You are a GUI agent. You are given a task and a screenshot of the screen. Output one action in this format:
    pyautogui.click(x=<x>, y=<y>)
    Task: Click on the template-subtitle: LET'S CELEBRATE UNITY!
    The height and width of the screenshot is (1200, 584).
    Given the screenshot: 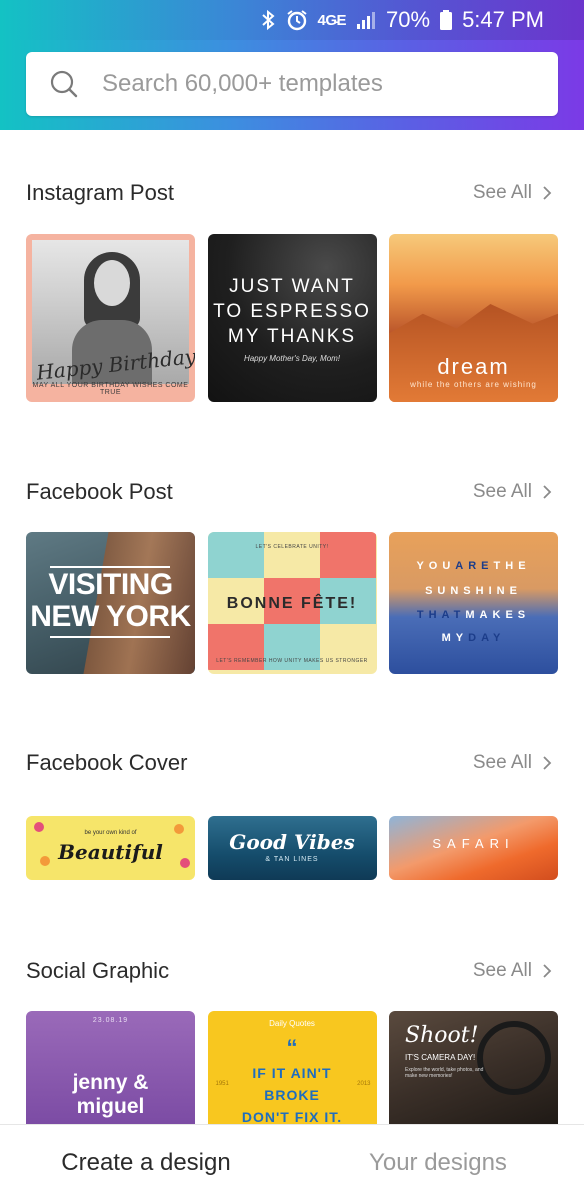 What is the action you would take?
    pyautogui.click(x=292, y=547)
    